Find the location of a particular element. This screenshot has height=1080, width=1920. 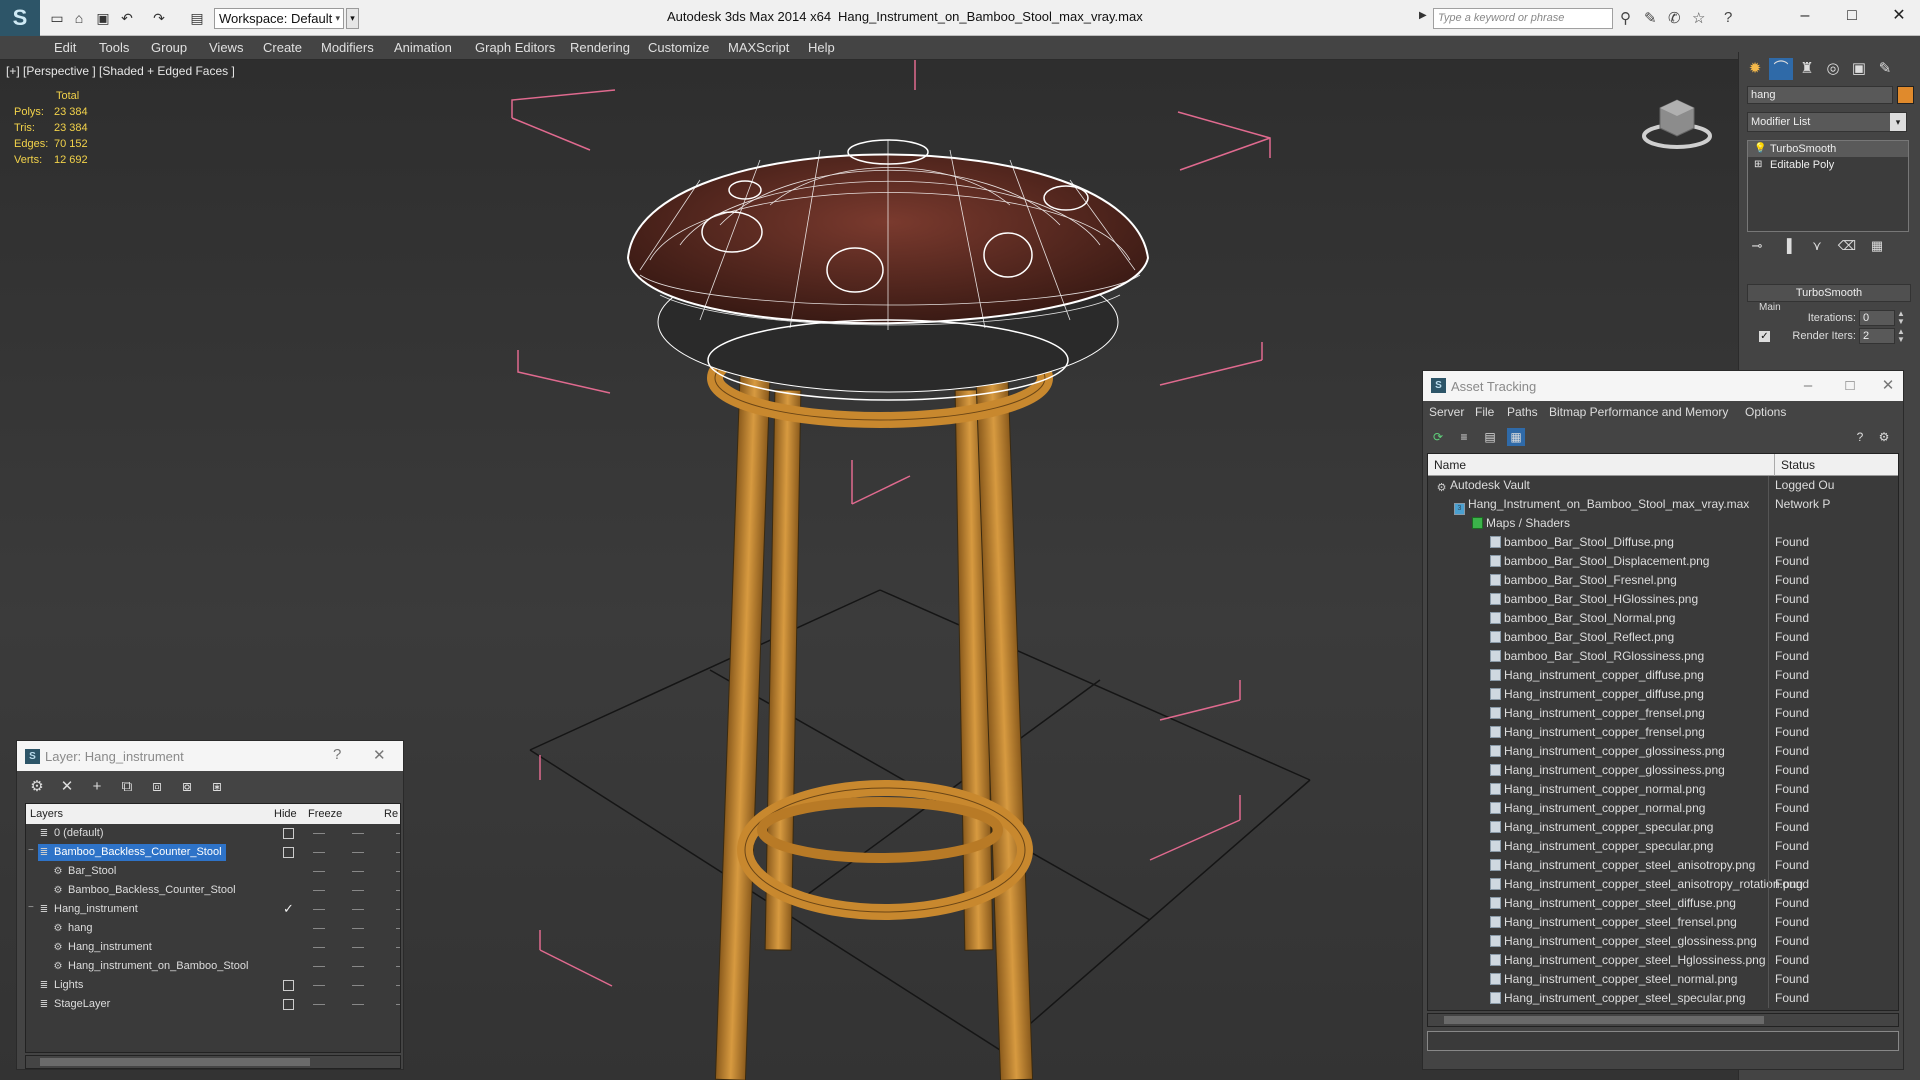

remove-modifier-icon: ⌫ is located at coordinates (1847, 246).